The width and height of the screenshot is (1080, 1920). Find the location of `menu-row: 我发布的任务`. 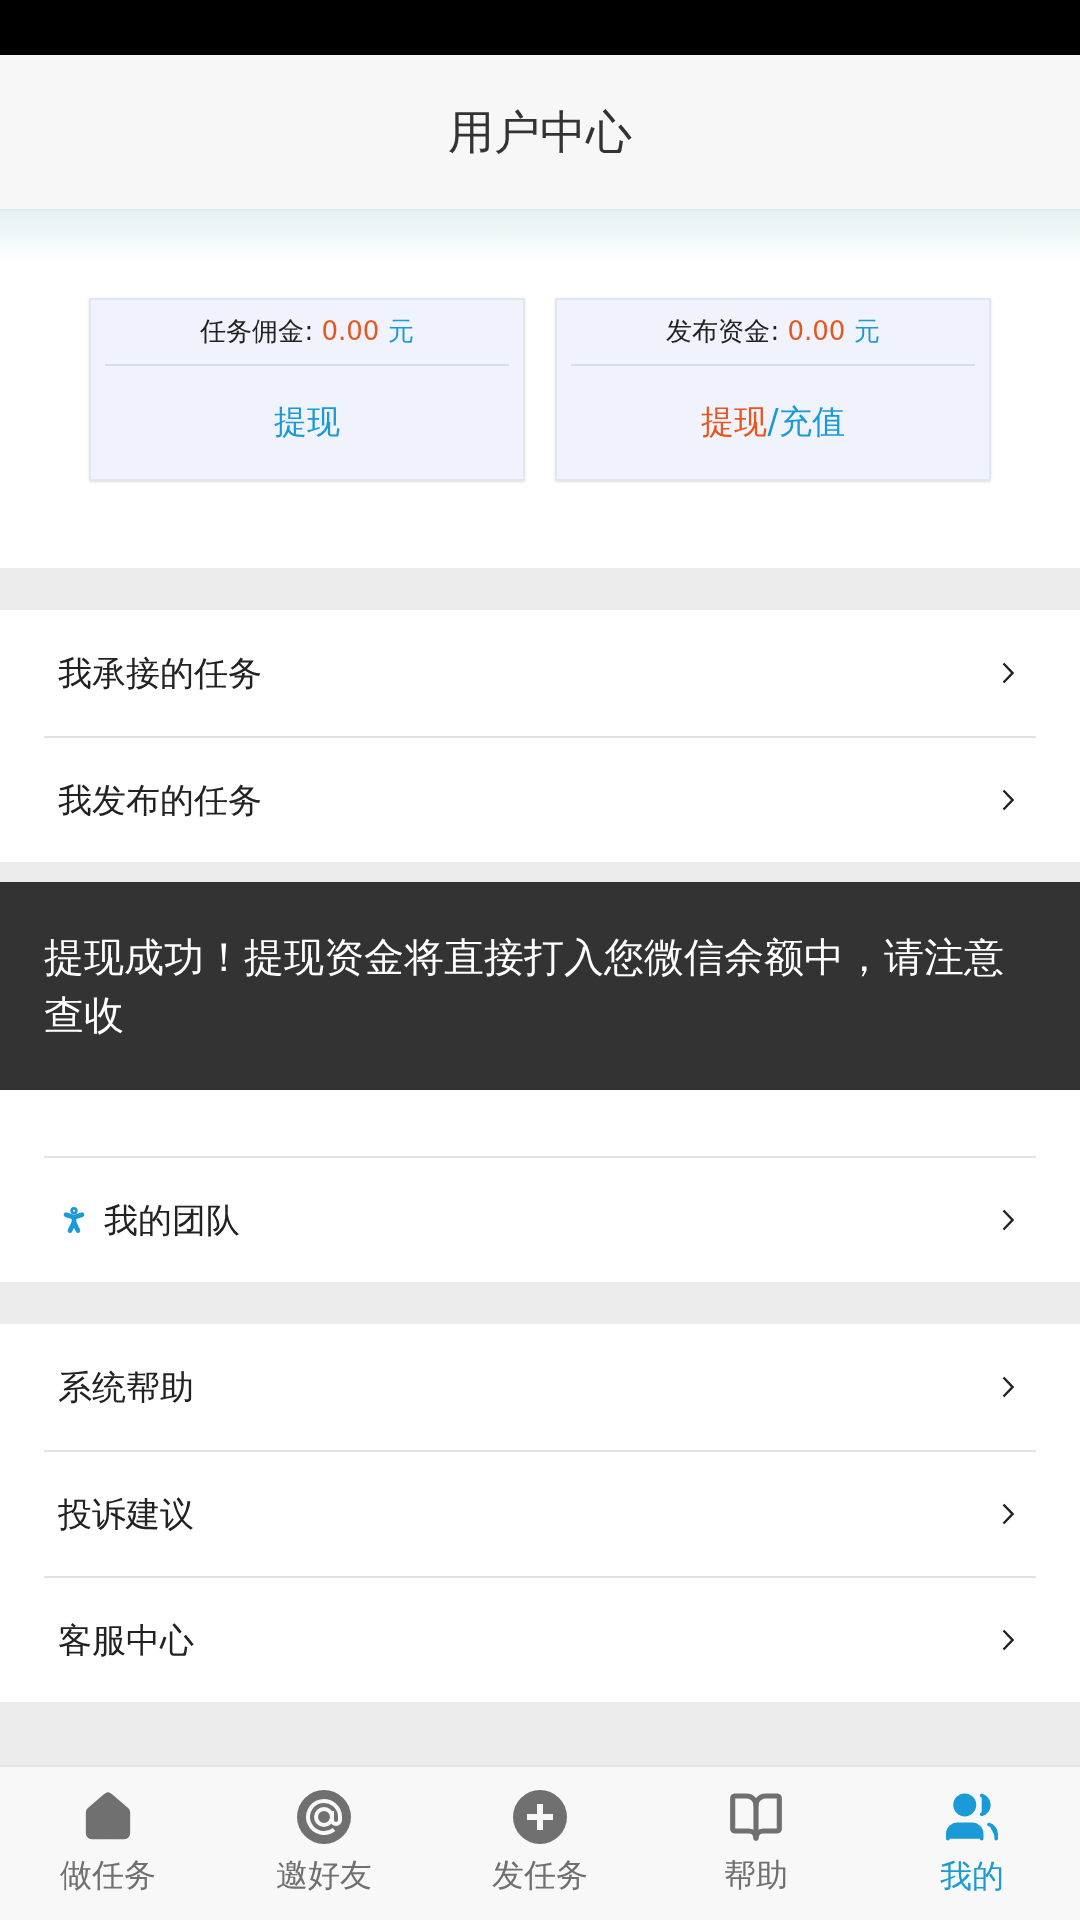

menu-row: 我发布的任务 is located at coordinates (540, 799).